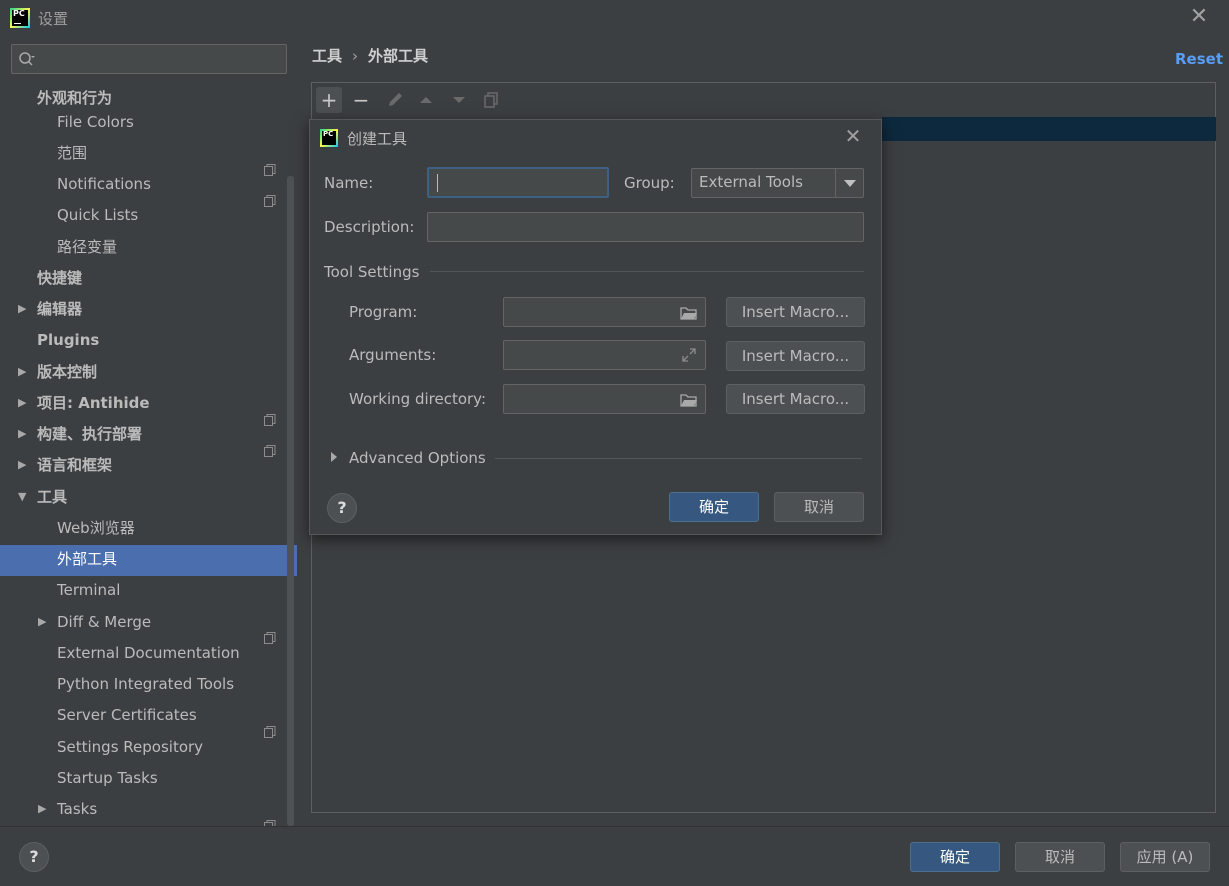 The width and height of the screenshot is (1229, 886). What do you see at coordinates (342, 508) in the screenshot?
I see `dialog-help-button: ?` at bounding box center [342, 508].